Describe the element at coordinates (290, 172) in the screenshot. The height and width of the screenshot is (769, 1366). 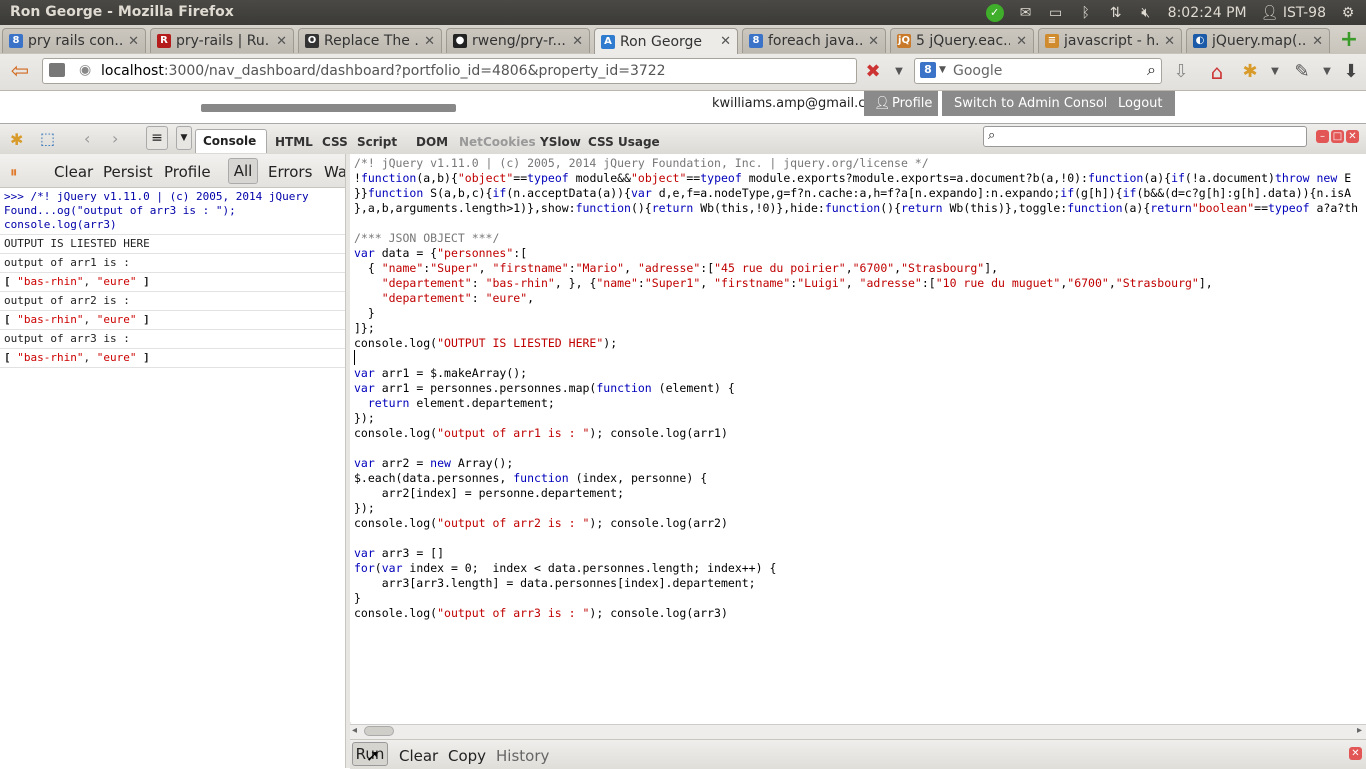
I see `errors-filter: Errors` at that location.